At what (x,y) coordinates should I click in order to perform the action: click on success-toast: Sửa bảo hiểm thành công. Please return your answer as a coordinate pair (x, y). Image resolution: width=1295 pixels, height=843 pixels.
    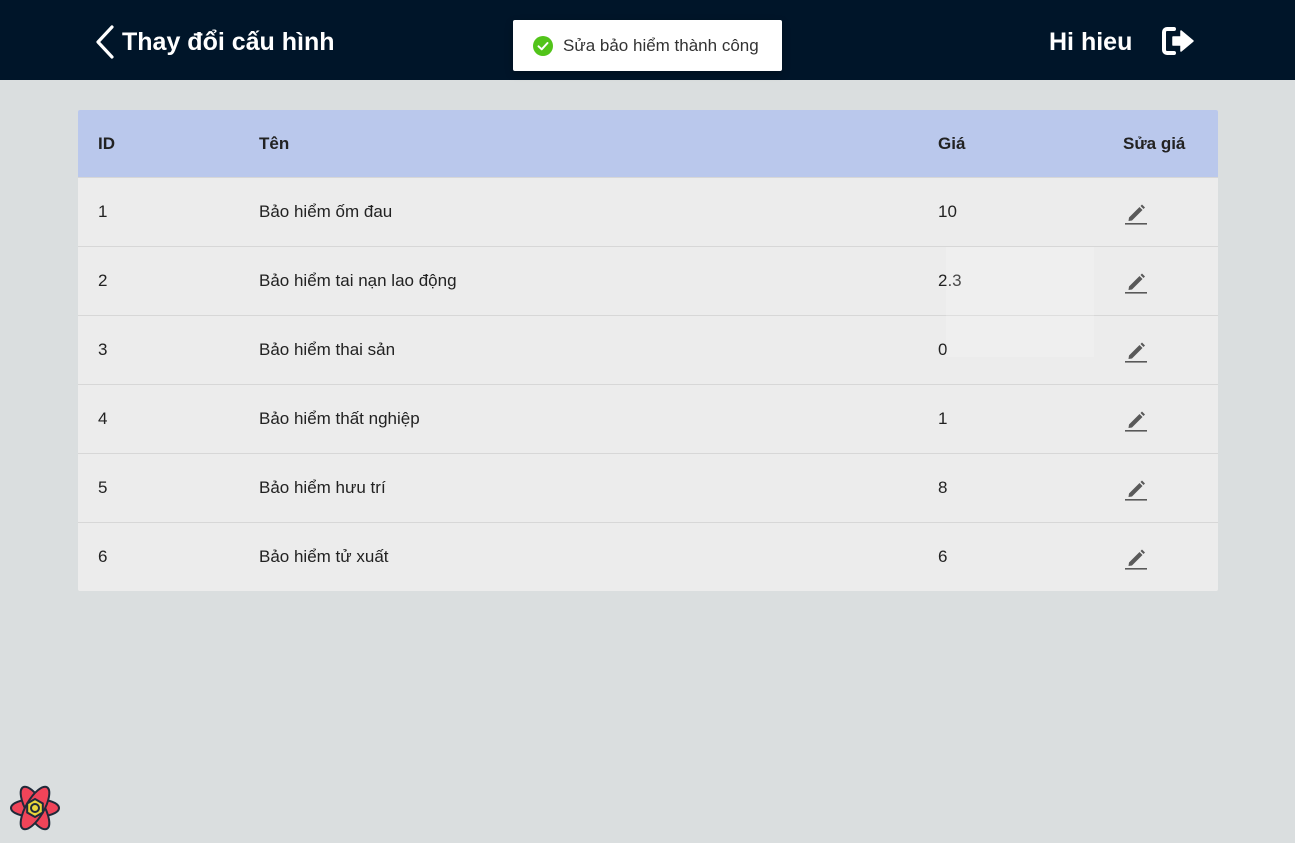
    Looking at the image, I should click on (647, 45).